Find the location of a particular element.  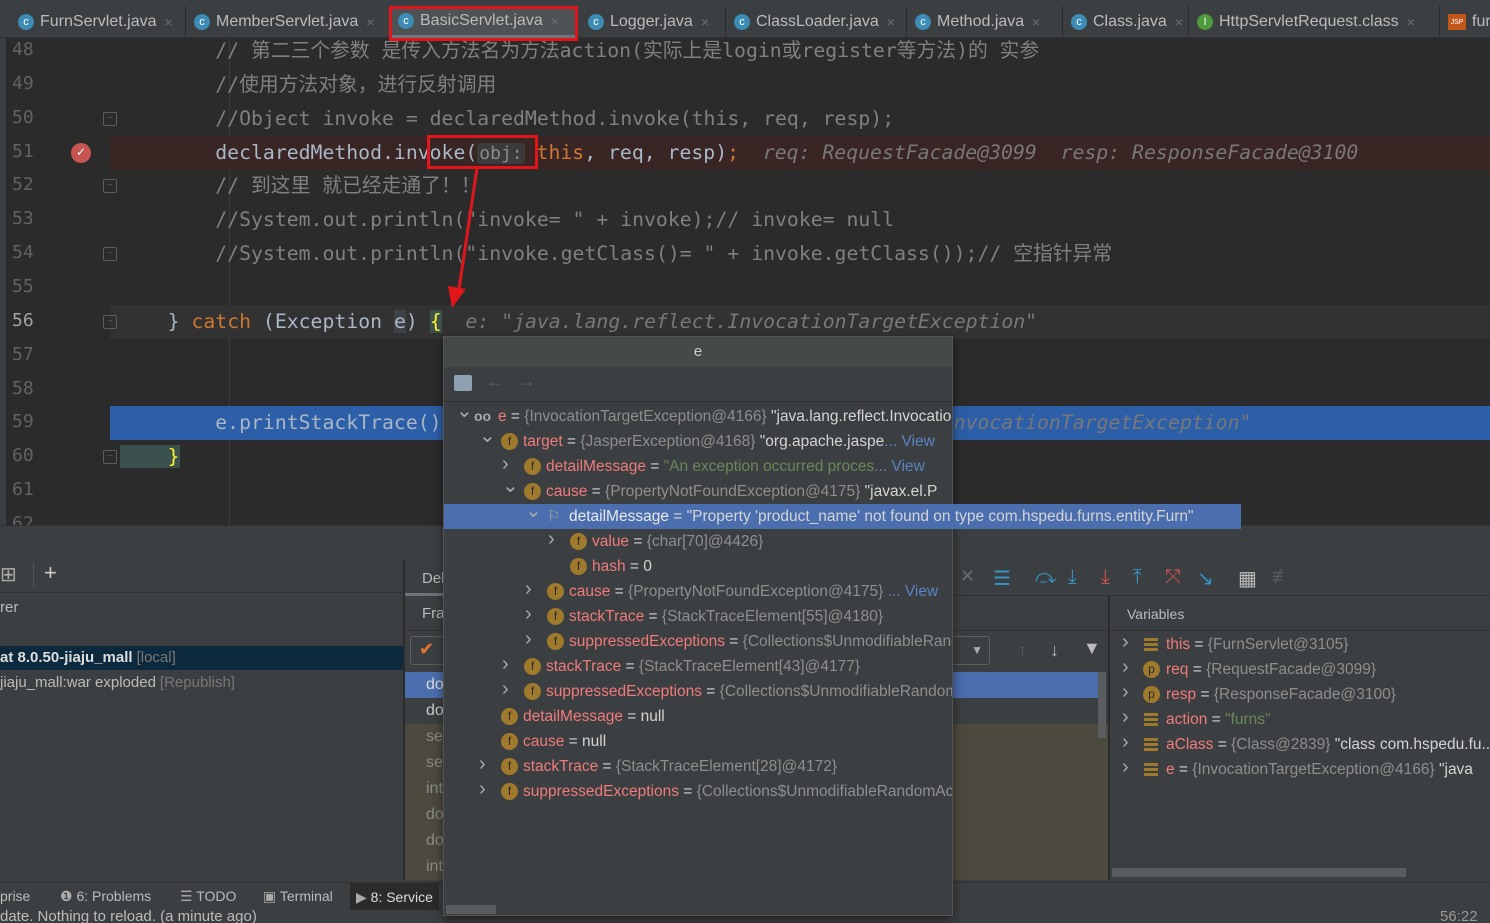

annotation-arrow is located at coordinates (463, 237).